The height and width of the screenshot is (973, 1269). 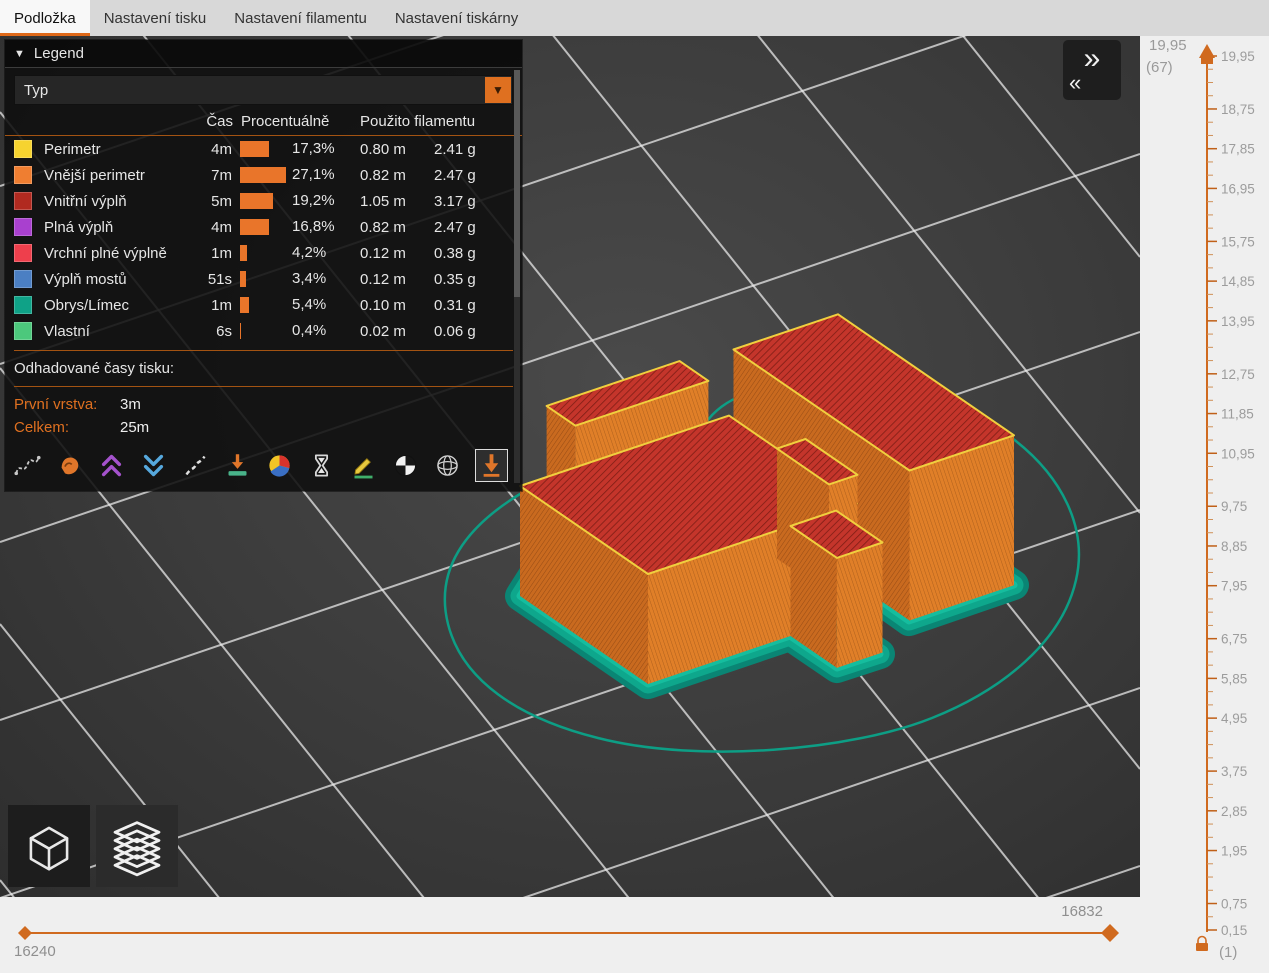 I want to click on feature-time: 51s, so click(x=219, y=279).